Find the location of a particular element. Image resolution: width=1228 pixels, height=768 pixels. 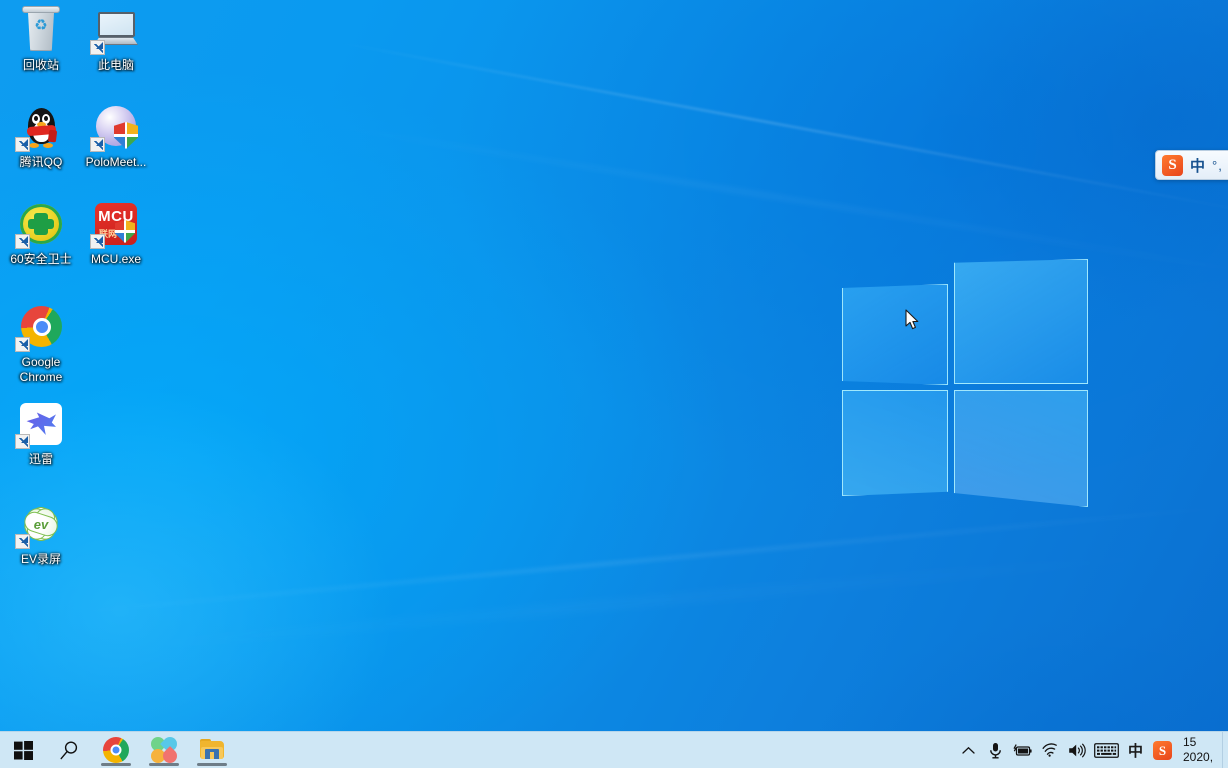

tray-touch-keyboard-button is located at coordinates (1106, 750).